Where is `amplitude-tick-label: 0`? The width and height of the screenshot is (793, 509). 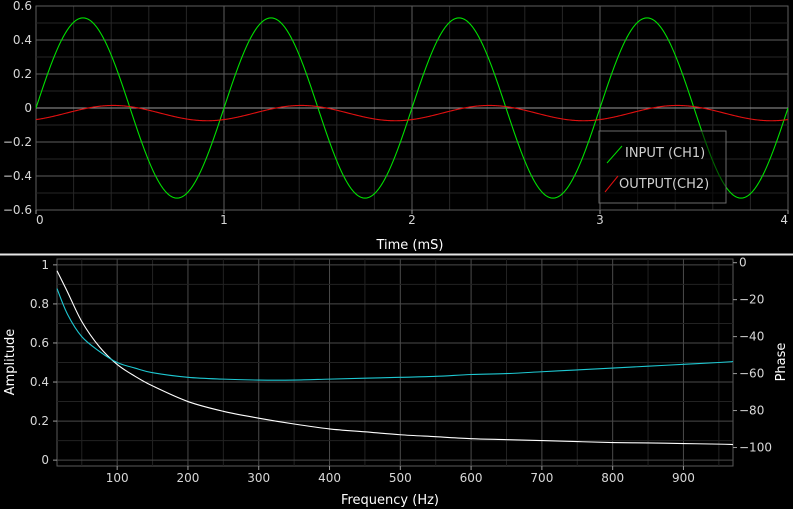 amplitude-tick-label: 0 is located at coordinates (45, 460).